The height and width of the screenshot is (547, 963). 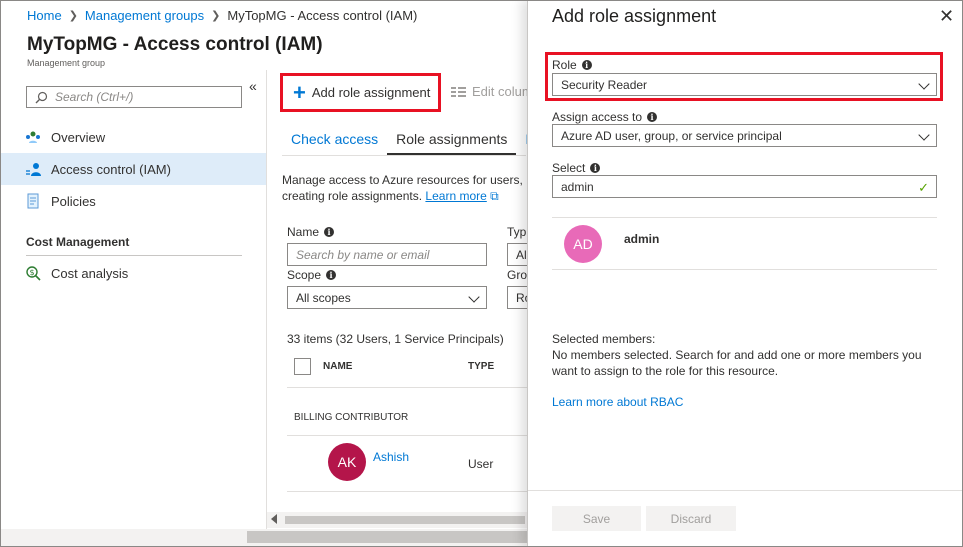 I want to click on role-label-text: Role, so click(x=564, y=65).